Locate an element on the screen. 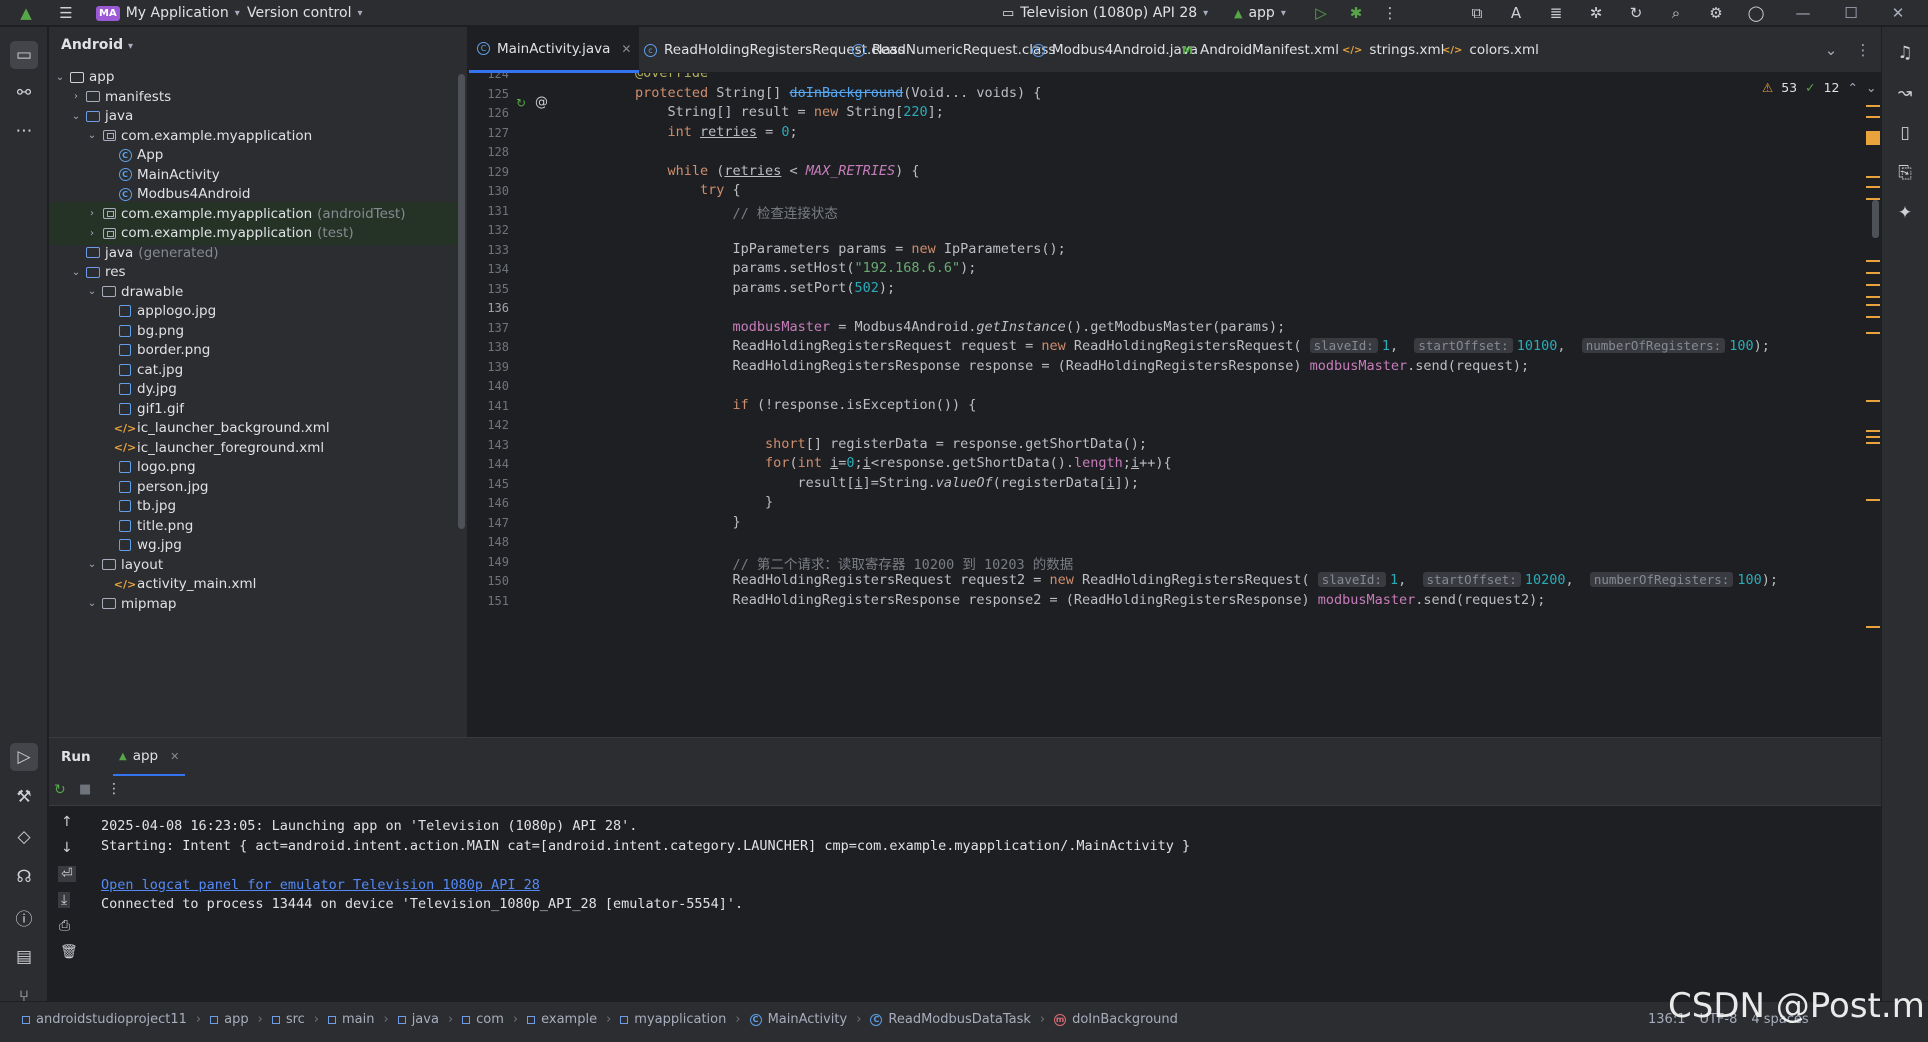 Image resolution: width=1928 pixels, height=1042 pixels. scroll-down-icon: ↓ is located at coordinates (67, 848).